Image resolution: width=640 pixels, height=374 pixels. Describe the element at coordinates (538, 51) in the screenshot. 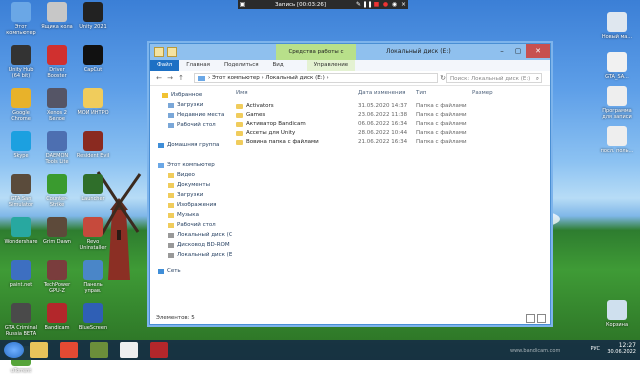

I see `close-button: ✕` at that location.